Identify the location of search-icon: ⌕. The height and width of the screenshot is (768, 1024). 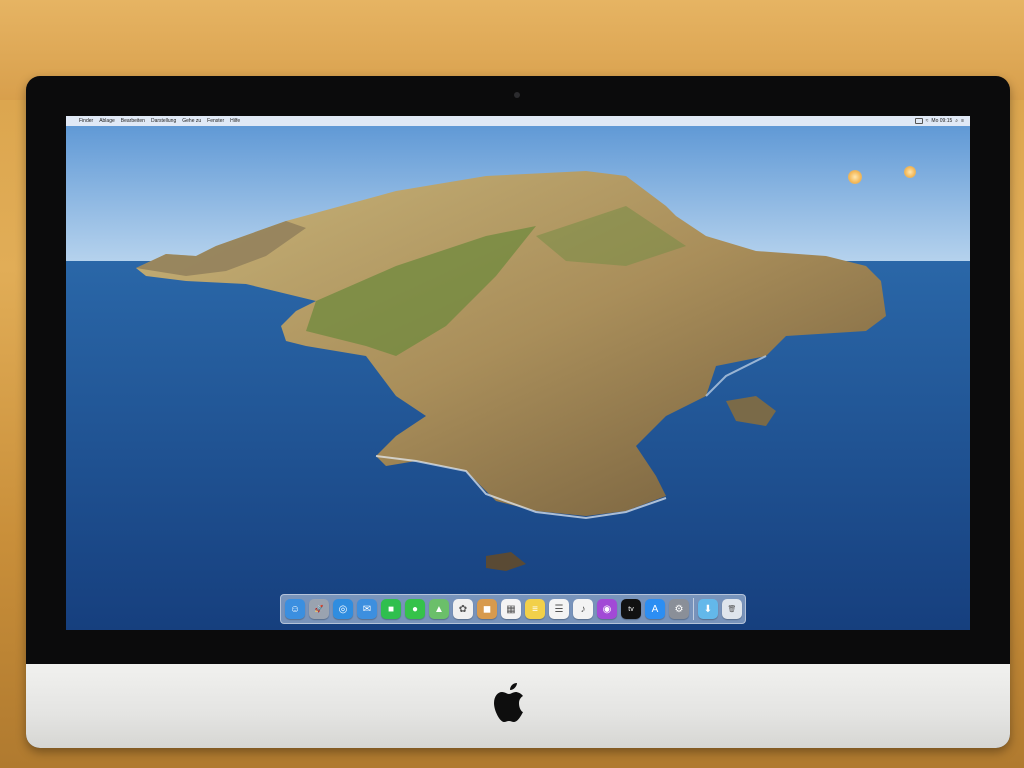
(956, 121).